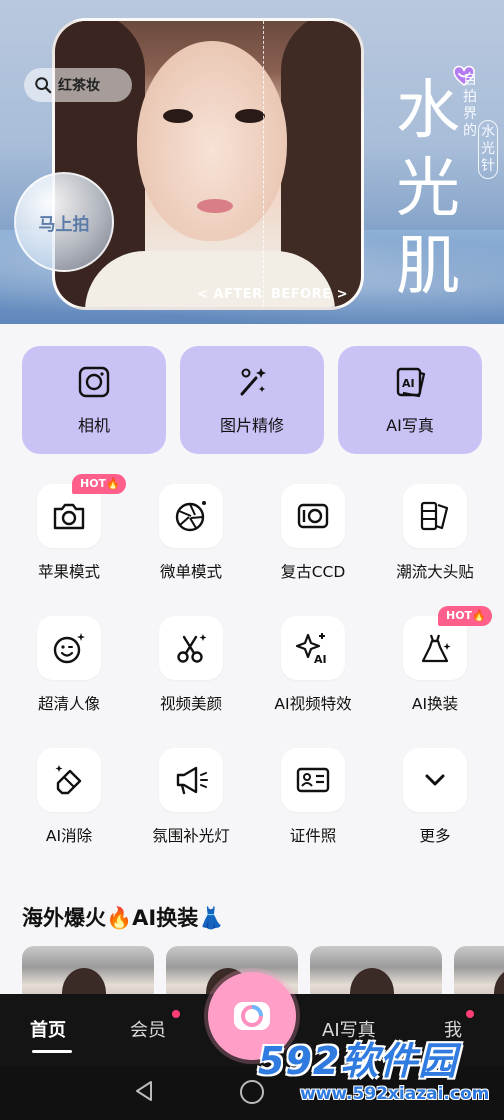 The height and width of the screenshot is (1120, 504). What do you see at coordinates (52, 1051) in the screenshot?
I see `active-tab-indicator` at bounding box center [52, 1051].